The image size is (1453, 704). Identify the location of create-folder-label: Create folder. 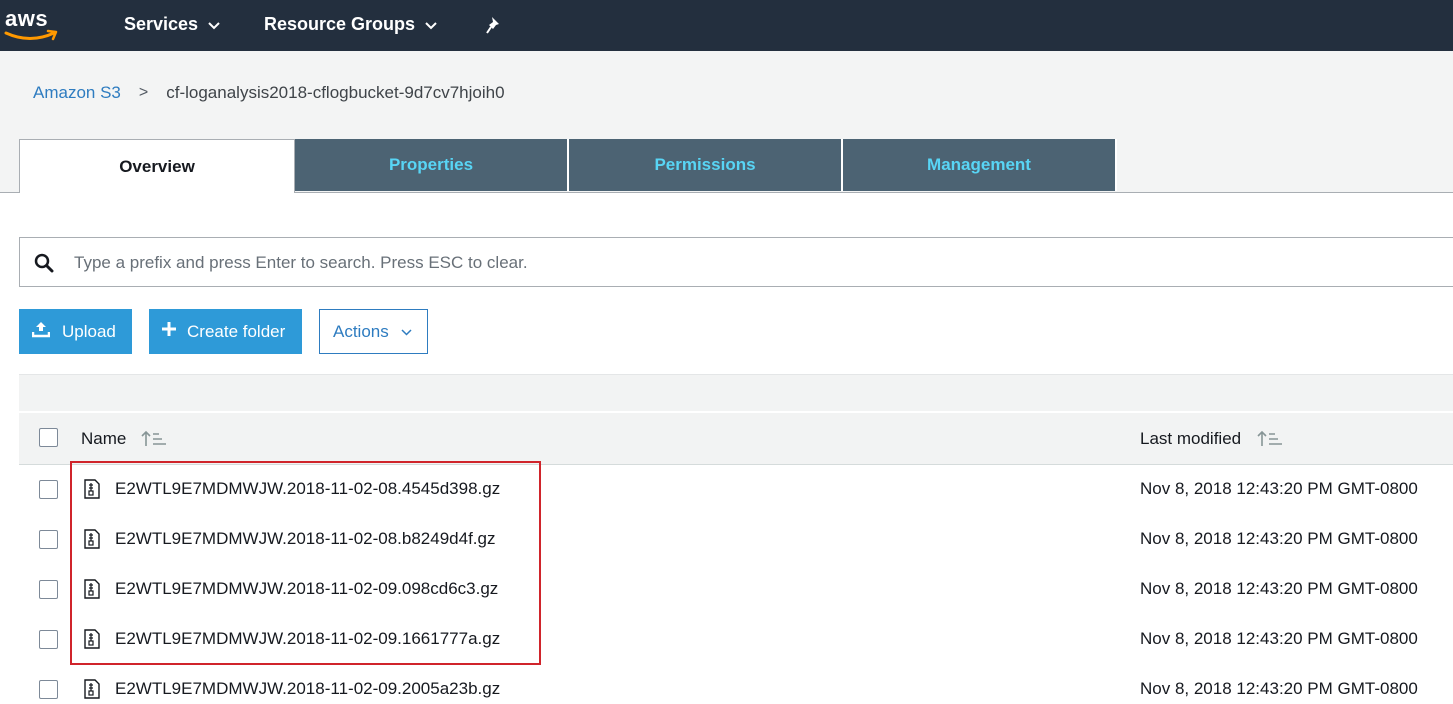
(236, 331).